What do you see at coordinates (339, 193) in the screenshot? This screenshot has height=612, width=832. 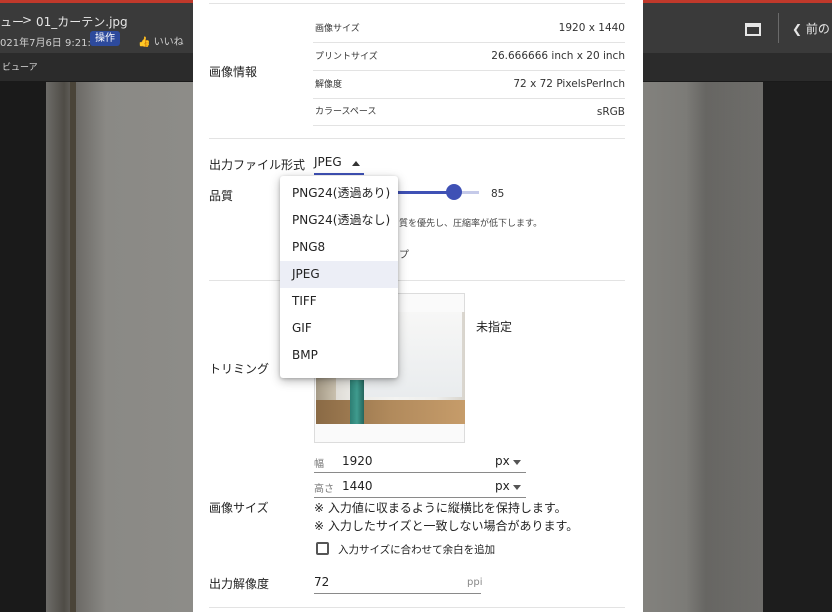 I see `menu-item-png24-alpha: PNG24(透過あり)` at bounding box center [339, 193].